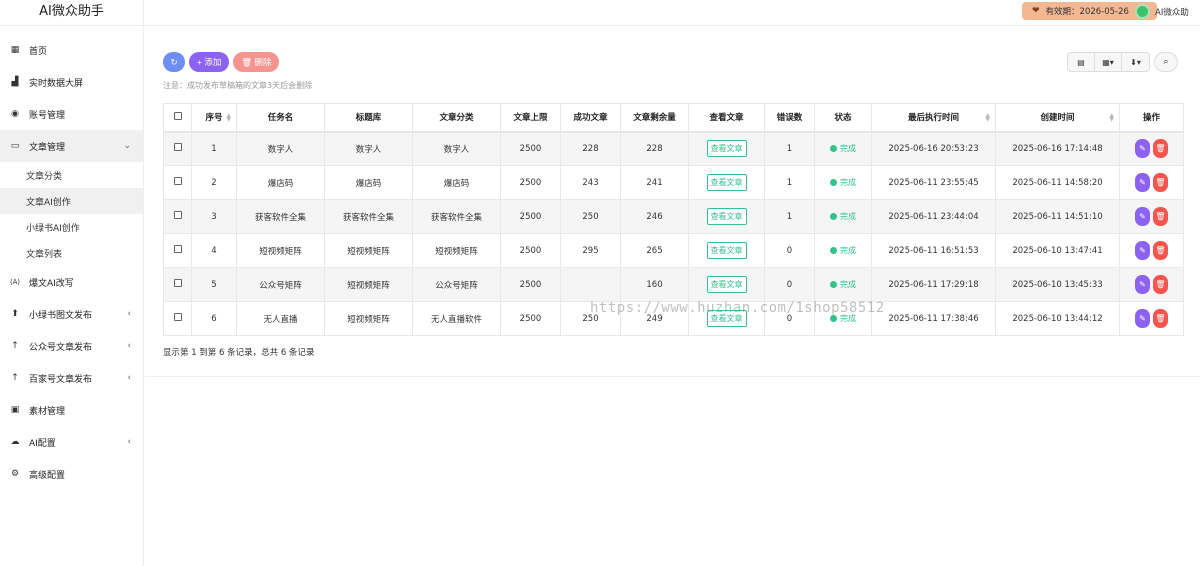 The width and height of the screenshot is (1200, 566). I want to click on cell-errors: 1, so click(789, 148).